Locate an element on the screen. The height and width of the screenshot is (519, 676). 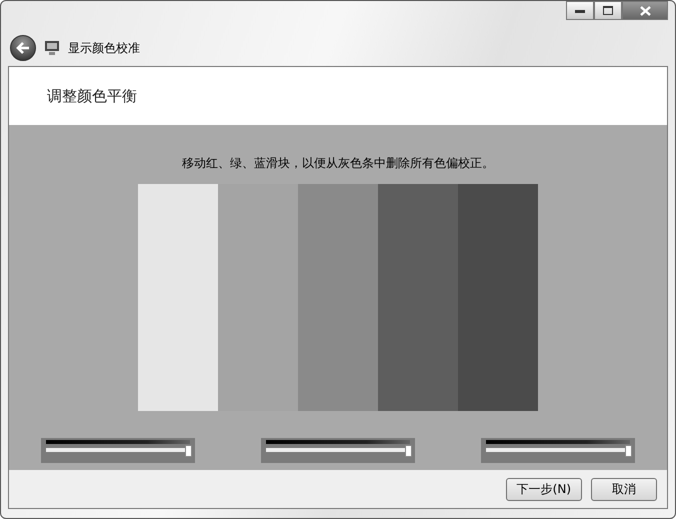
back-button is located at coordinates (23, 48).